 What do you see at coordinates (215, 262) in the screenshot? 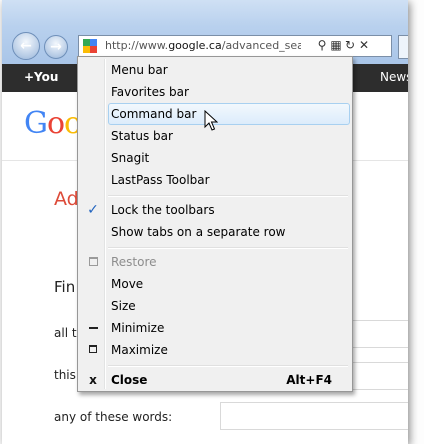
I see `menu-item-restore: Restore` at bounding box center [215, 262].